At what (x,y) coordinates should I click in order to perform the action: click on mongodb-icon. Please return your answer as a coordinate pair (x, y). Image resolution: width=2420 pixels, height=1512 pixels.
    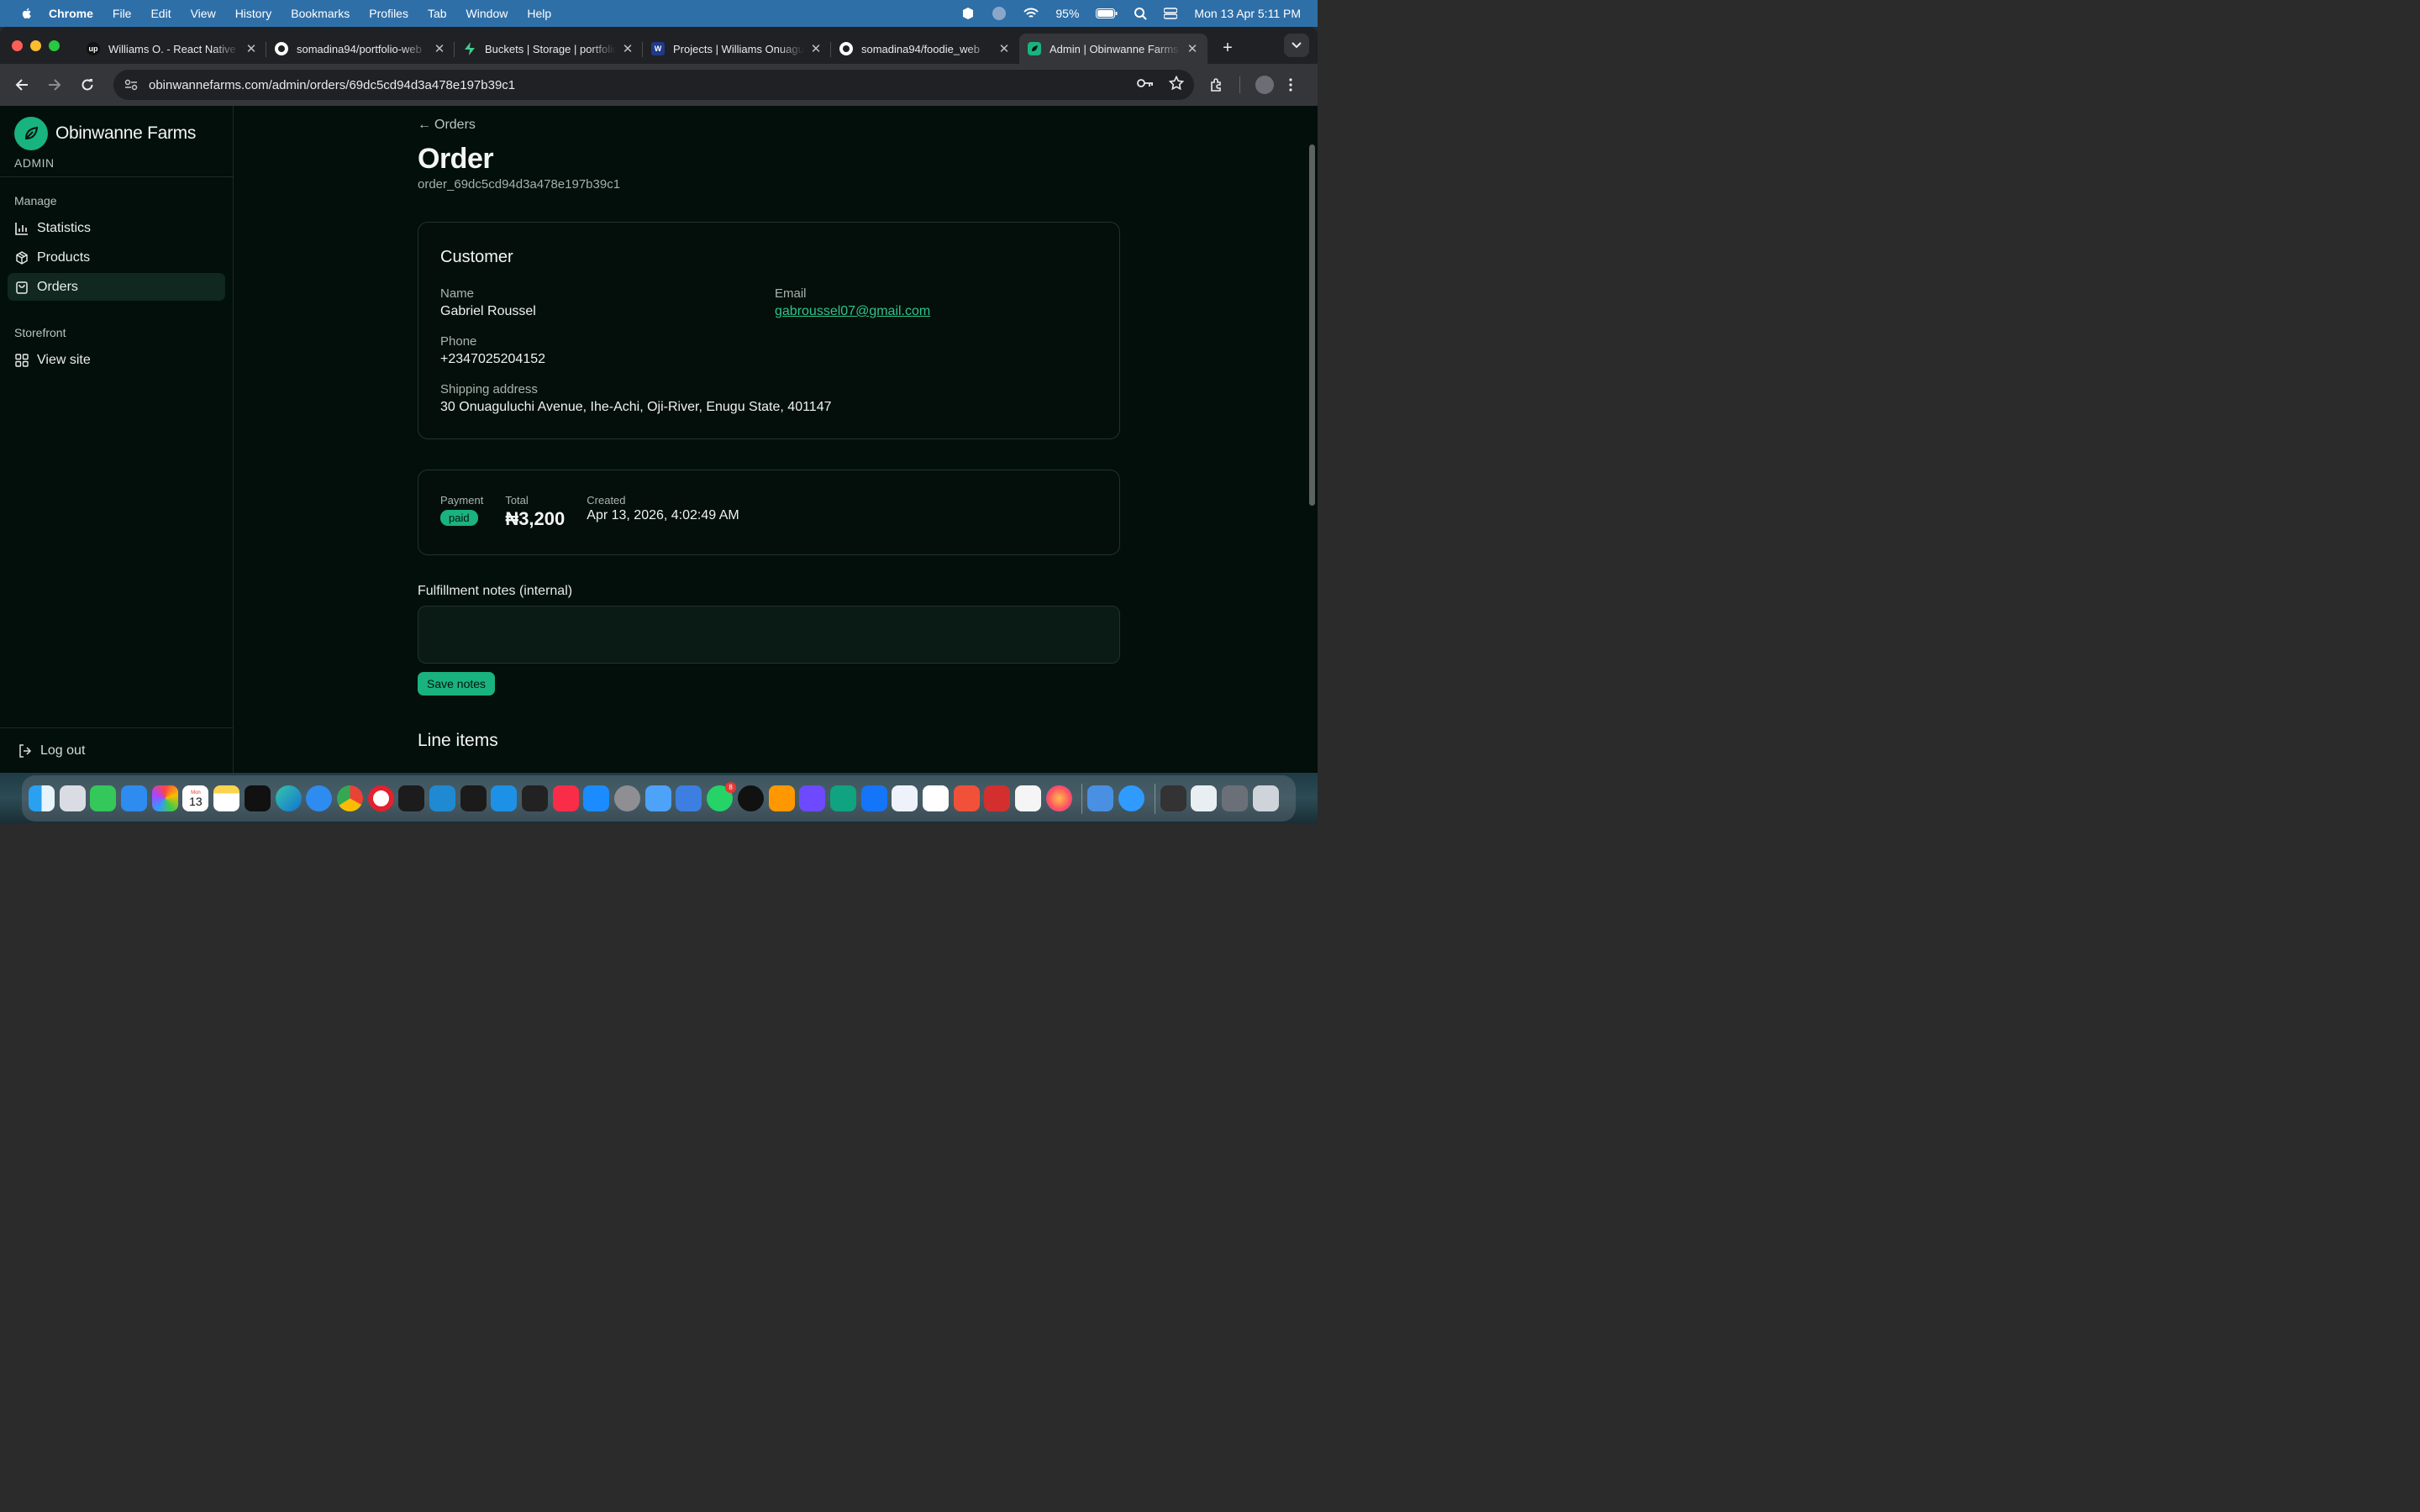
    Looking at the image, I should click on (935, 798).